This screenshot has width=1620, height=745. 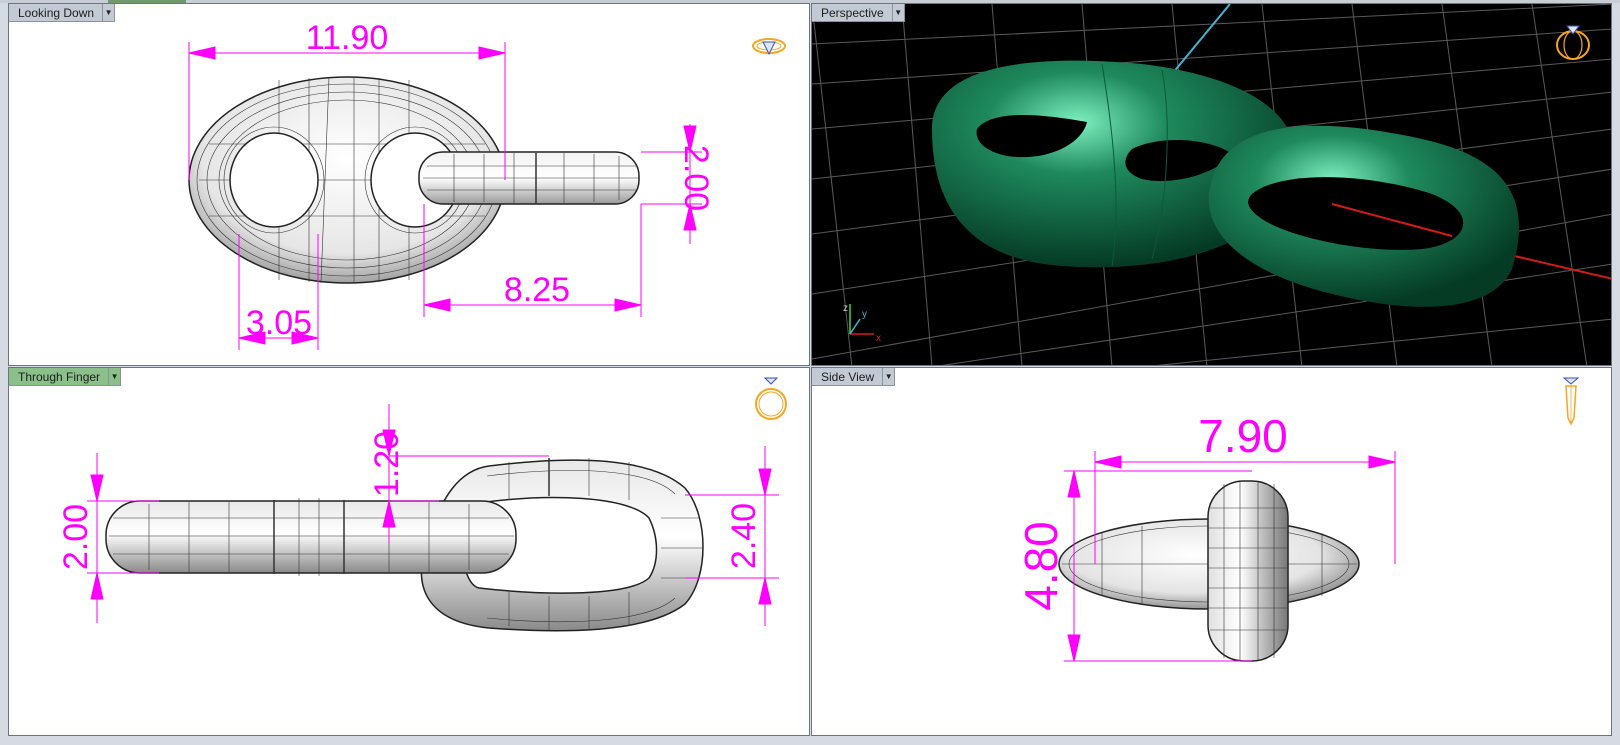 What do you see at coordinates (771, 399) in the screenshot?
I see `ring-front-view-icon` at bounding box center [771, 399].